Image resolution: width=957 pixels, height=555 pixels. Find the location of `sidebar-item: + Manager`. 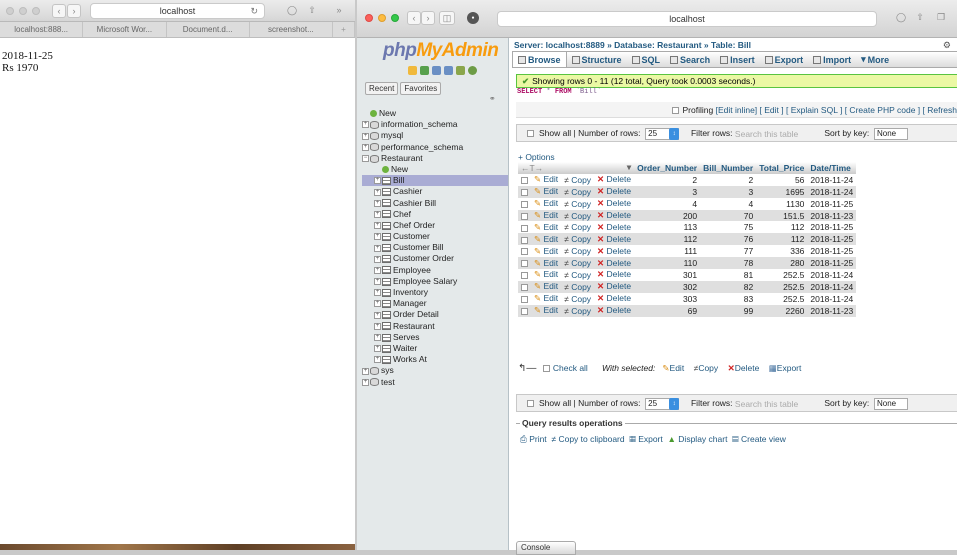

sidebar-item: + Manager is located at coordinates (435, 303).